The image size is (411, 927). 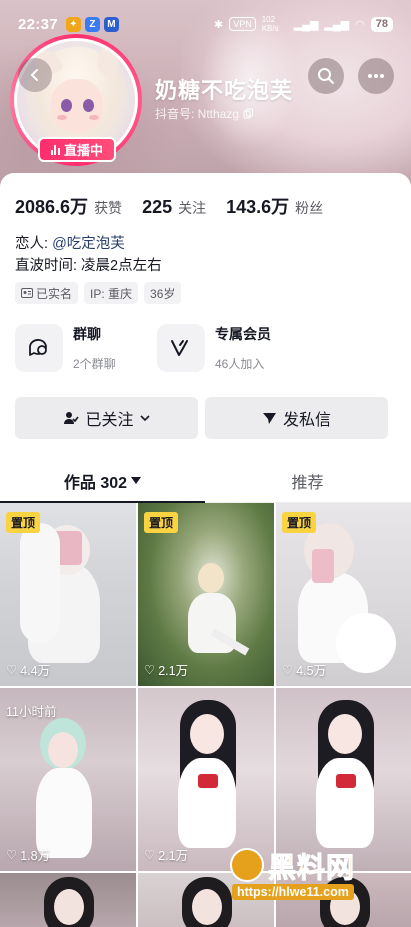 What do you see at coordinates (72, 418) in the screenshot?
I see `user-check-icon` at bounding box center [72, 418].